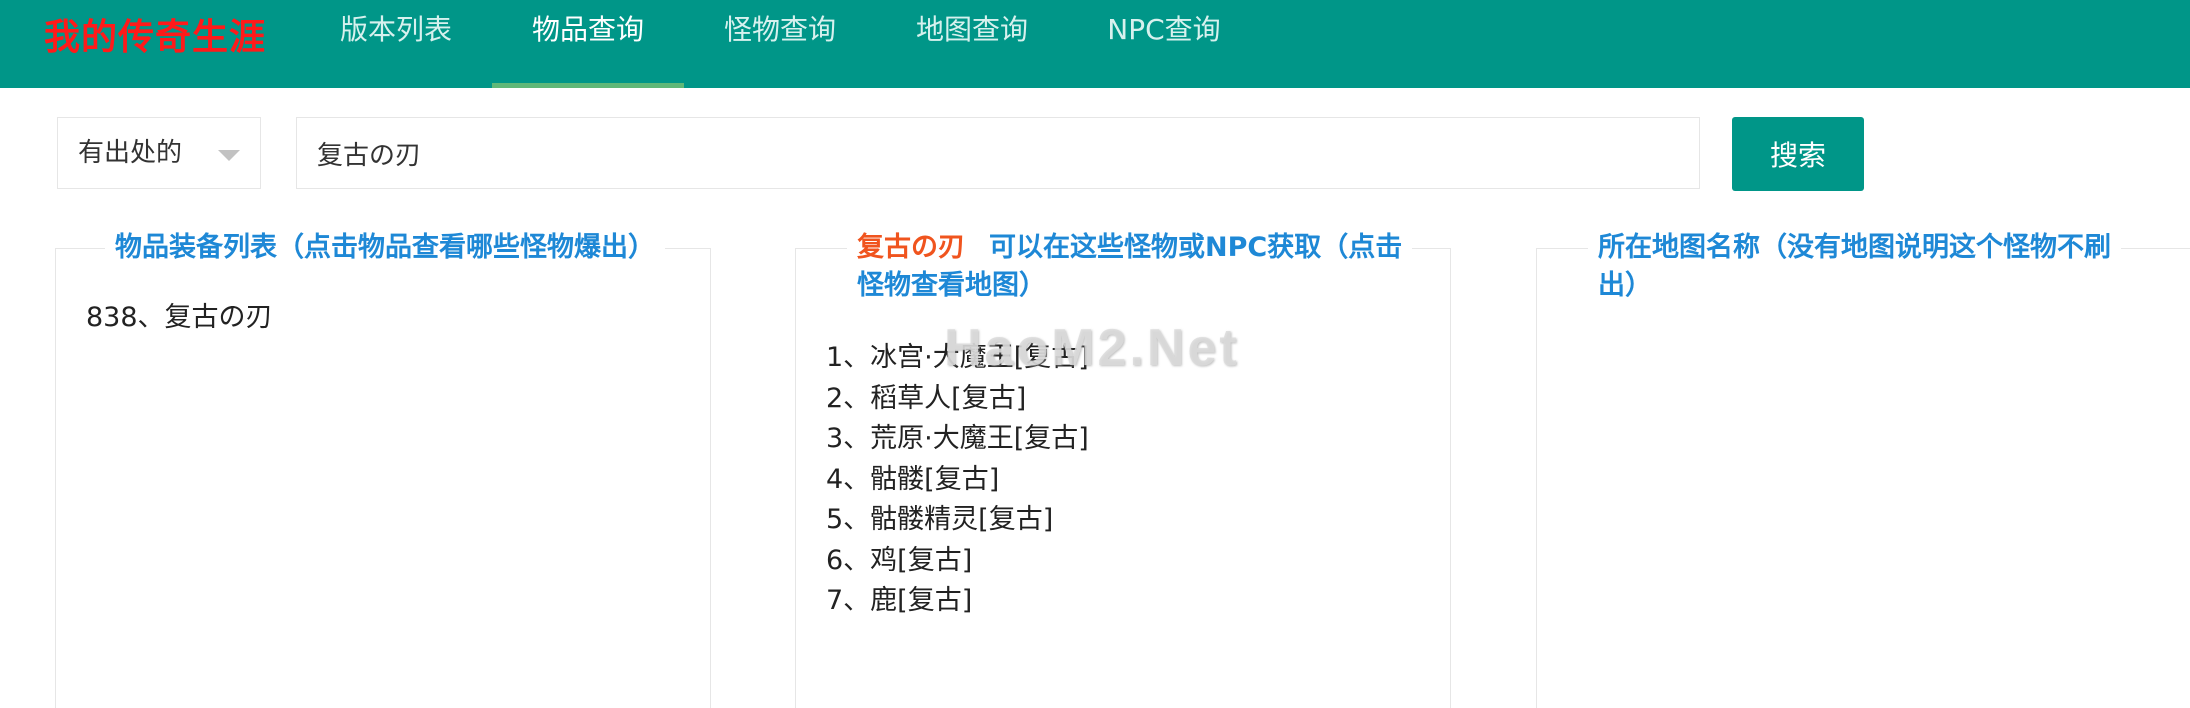 This screenshot has width=2190, height=708. What do you see at coordinates (385, 248) in the screenshot?
I see `item-list-title: 物品装备列表（点击物品查看哪些怪物爆出）` at bounding box center [385, 248].